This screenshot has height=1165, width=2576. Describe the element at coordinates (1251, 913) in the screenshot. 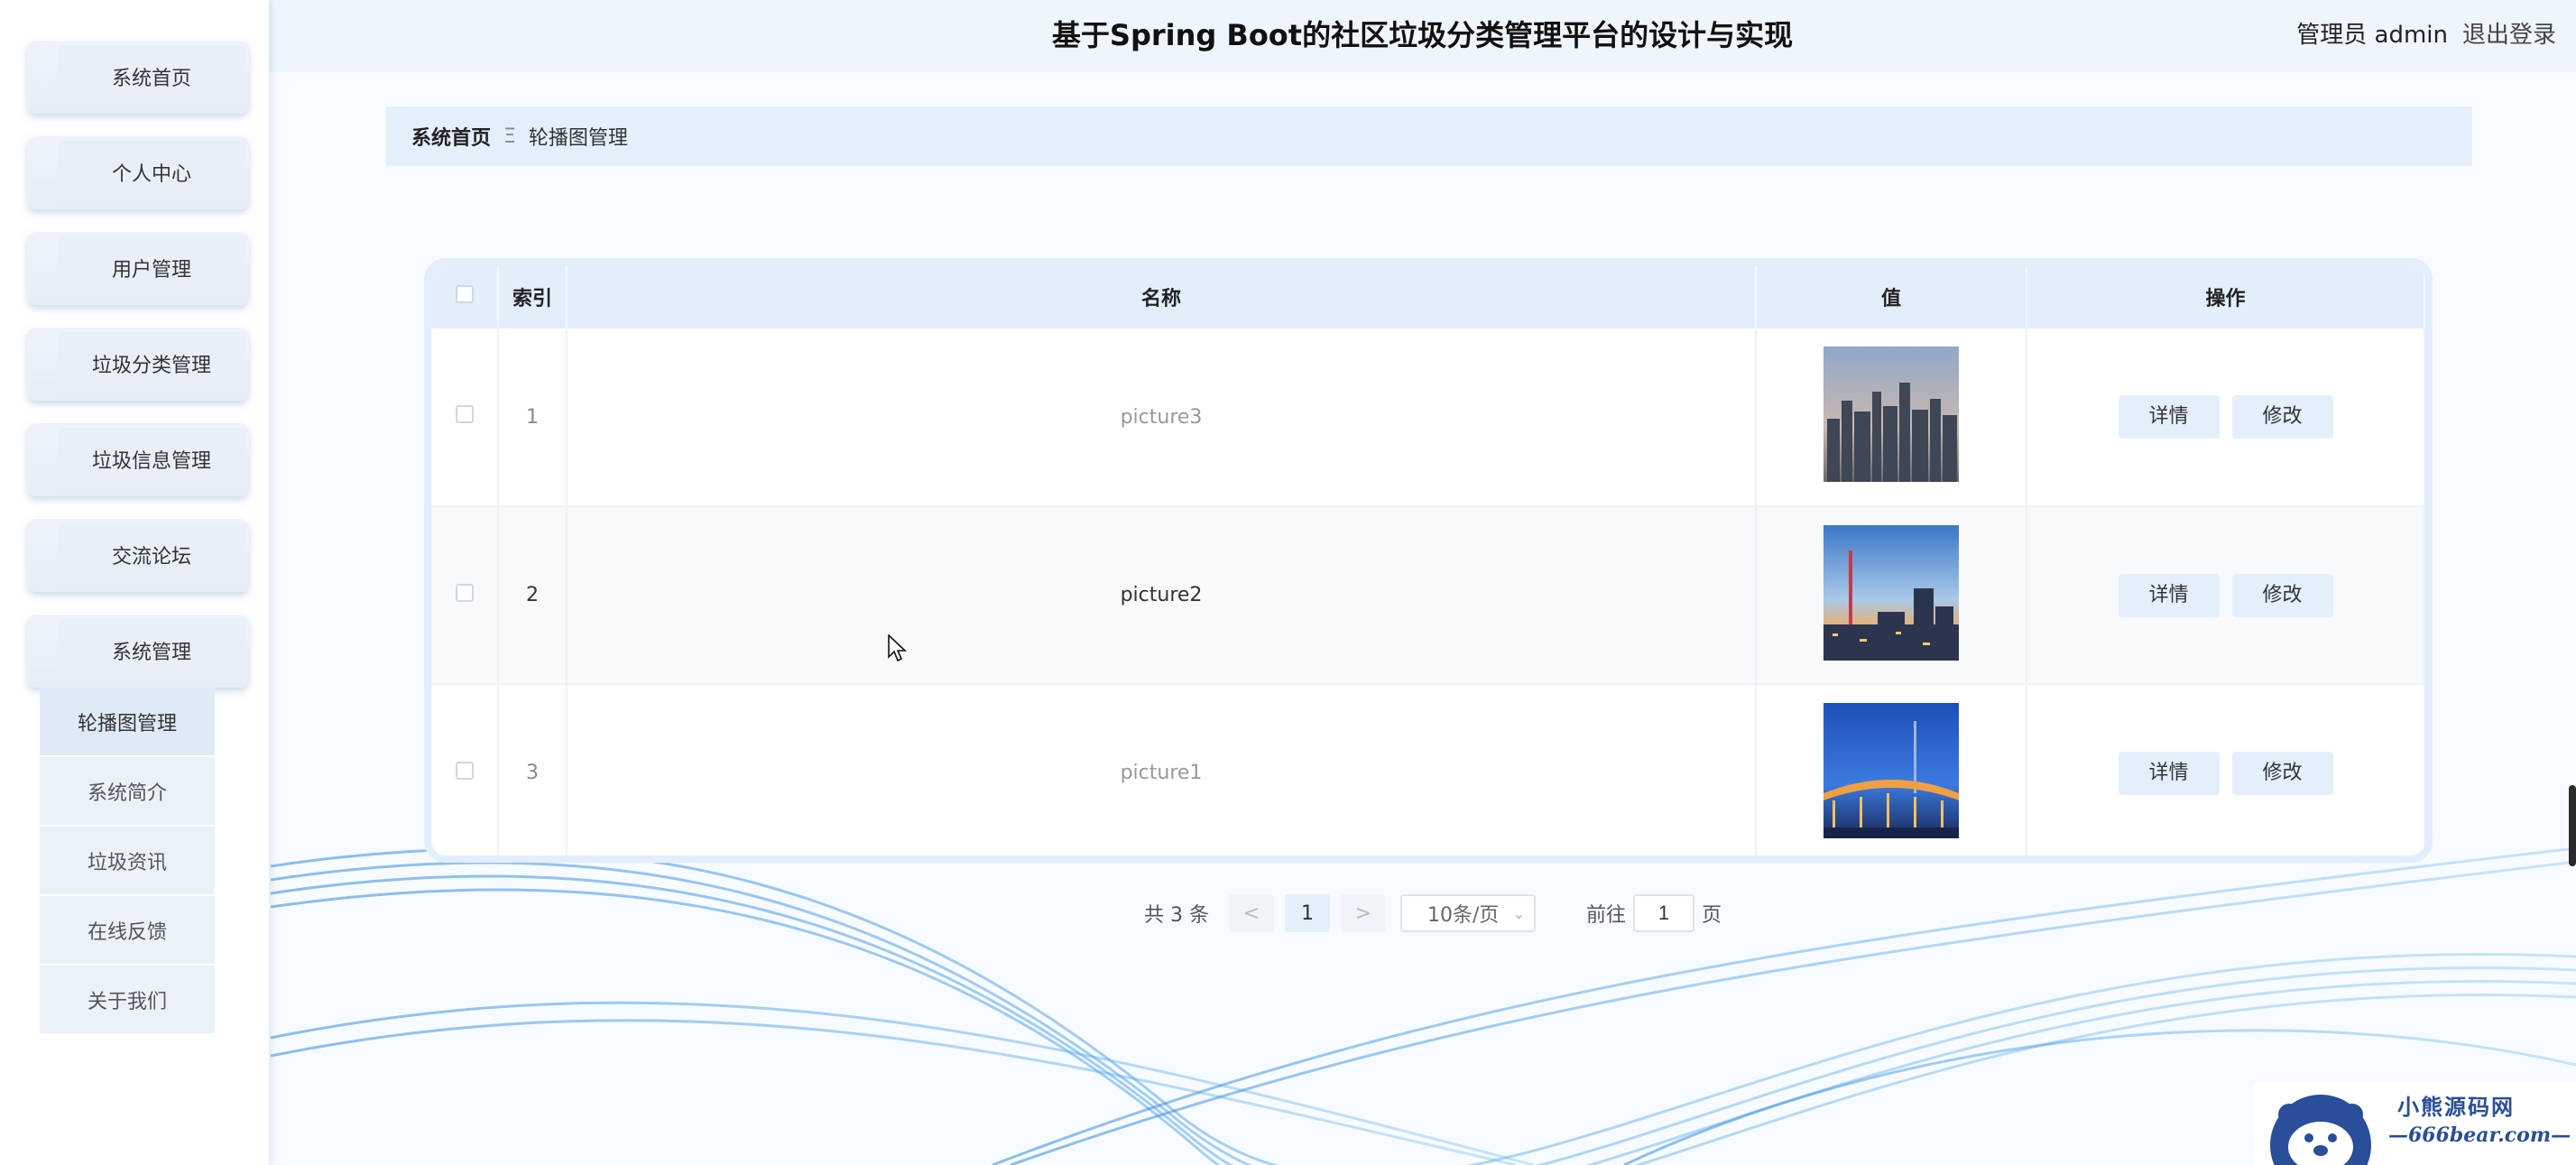

I see `prev-page-button: <` at that location.